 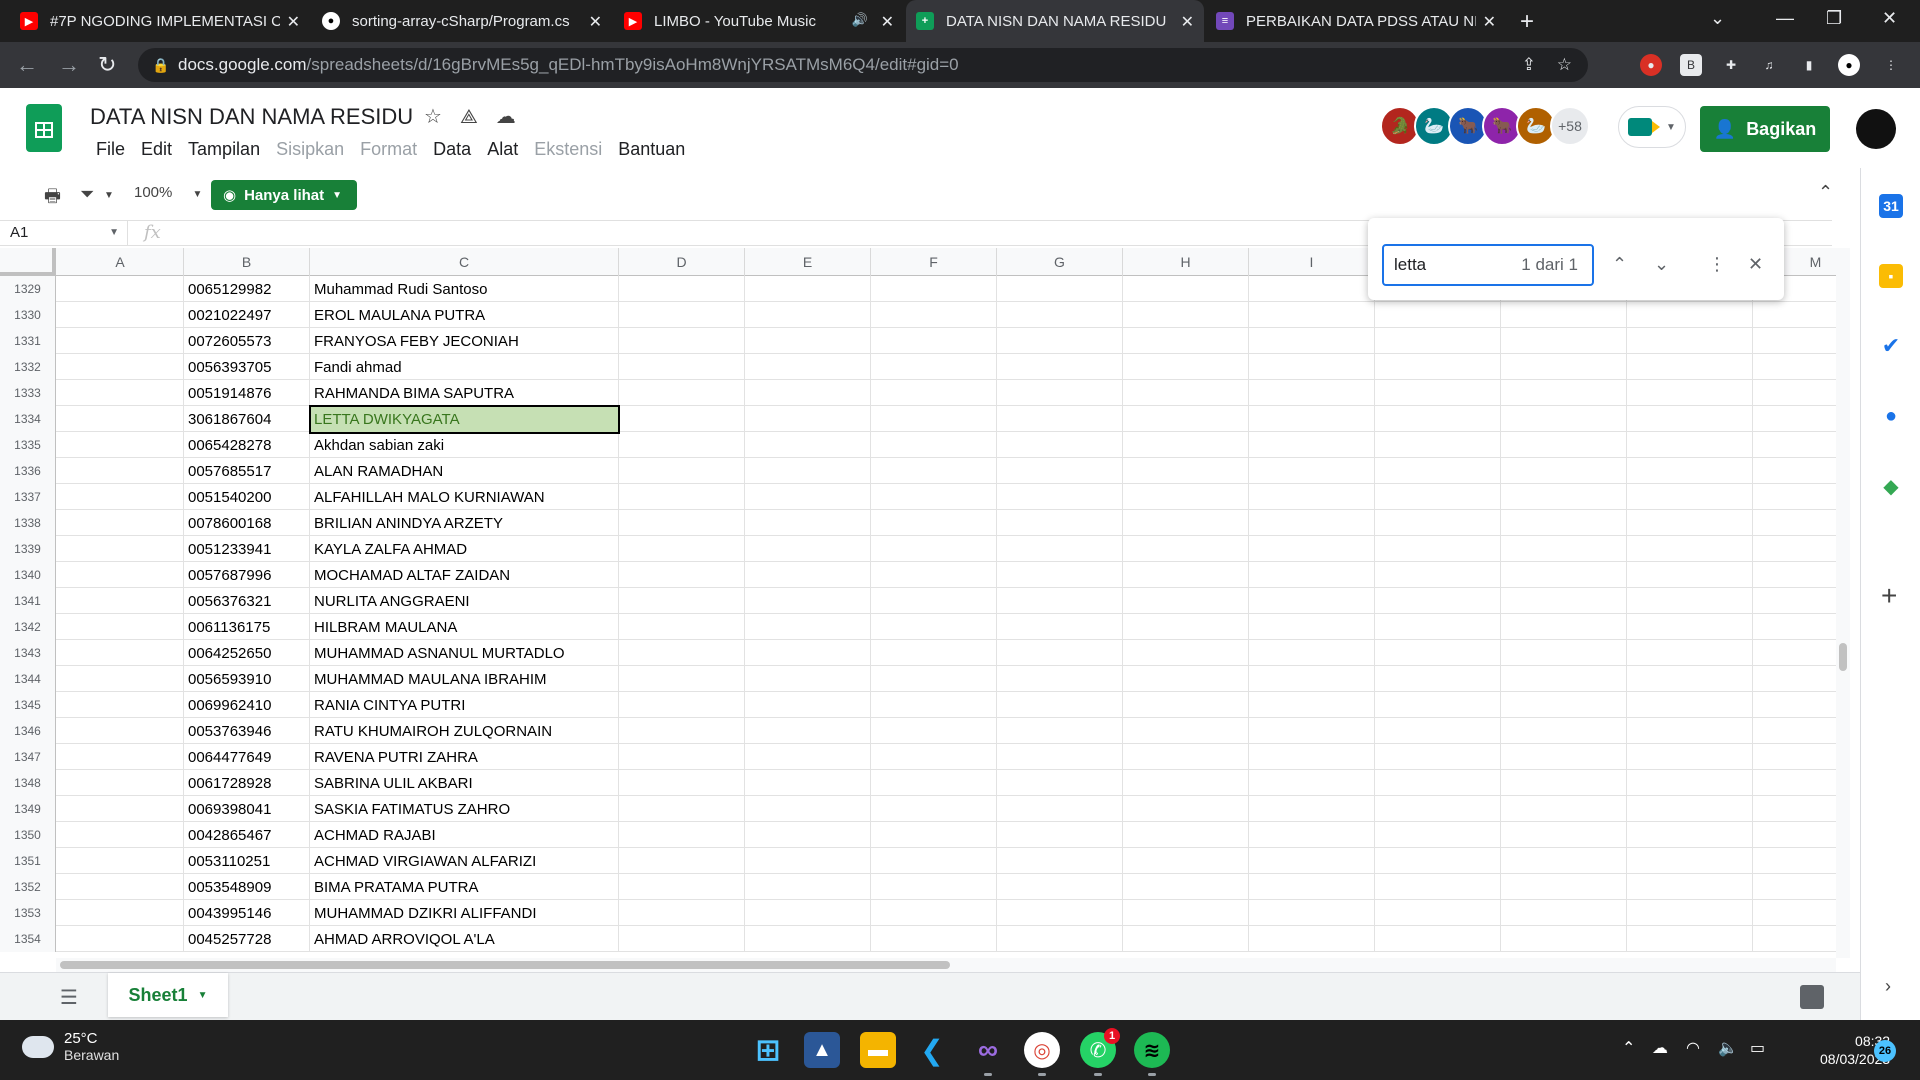 What do you see at coordinates (759, 21) in the screenshot?
I see `browser-tab: ▶ LIMBO - YouTube Music ✕ 🔊` at bounding box center [759, 21].